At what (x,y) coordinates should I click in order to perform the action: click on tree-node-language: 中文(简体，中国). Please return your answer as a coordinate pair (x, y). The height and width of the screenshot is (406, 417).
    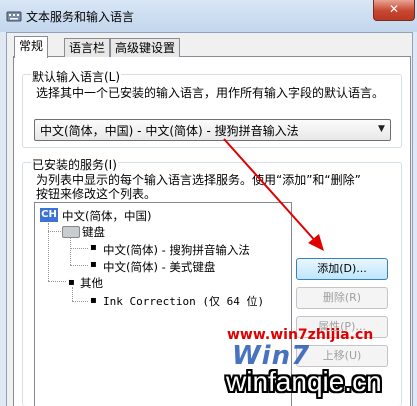
    Looking at the image, I should click on (106, 216).